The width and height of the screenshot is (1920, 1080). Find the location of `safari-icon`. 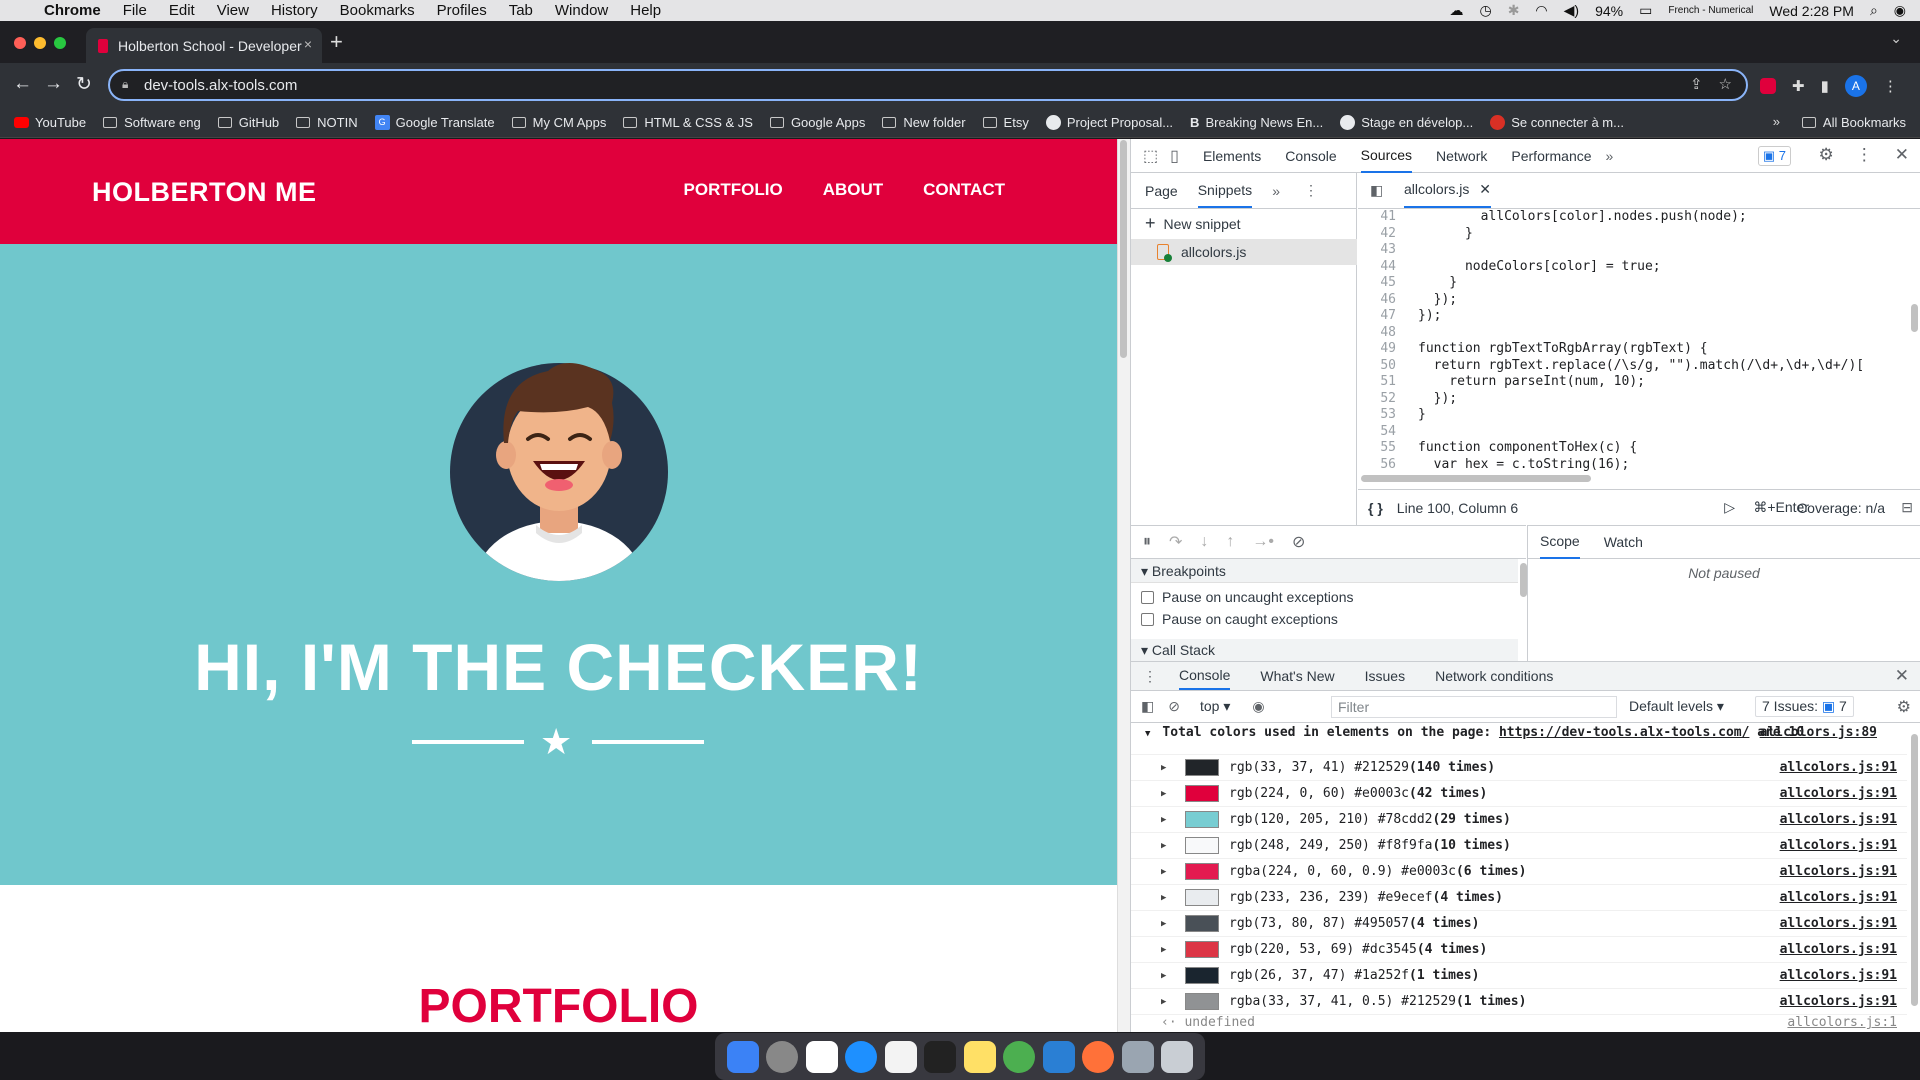

safari-icon is located at coordinates (861, 1056).